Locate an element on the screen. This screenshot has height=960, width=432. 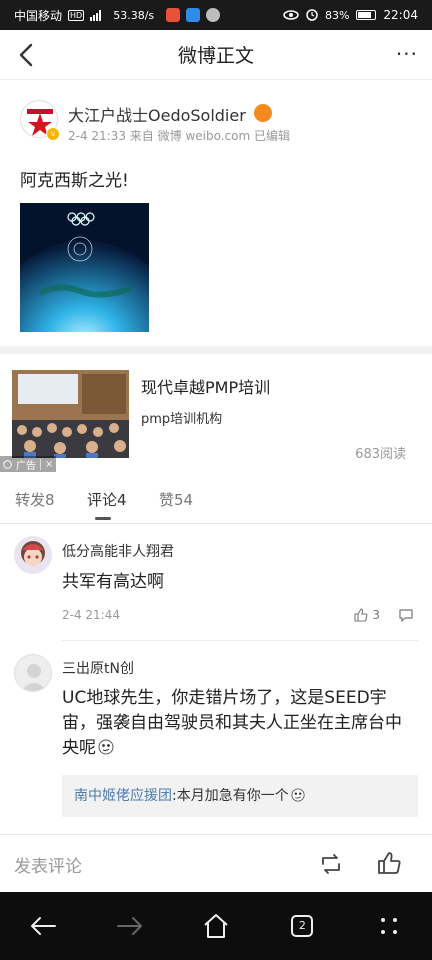
comment-input: 发表评论 is located at coordinates (48, 864).